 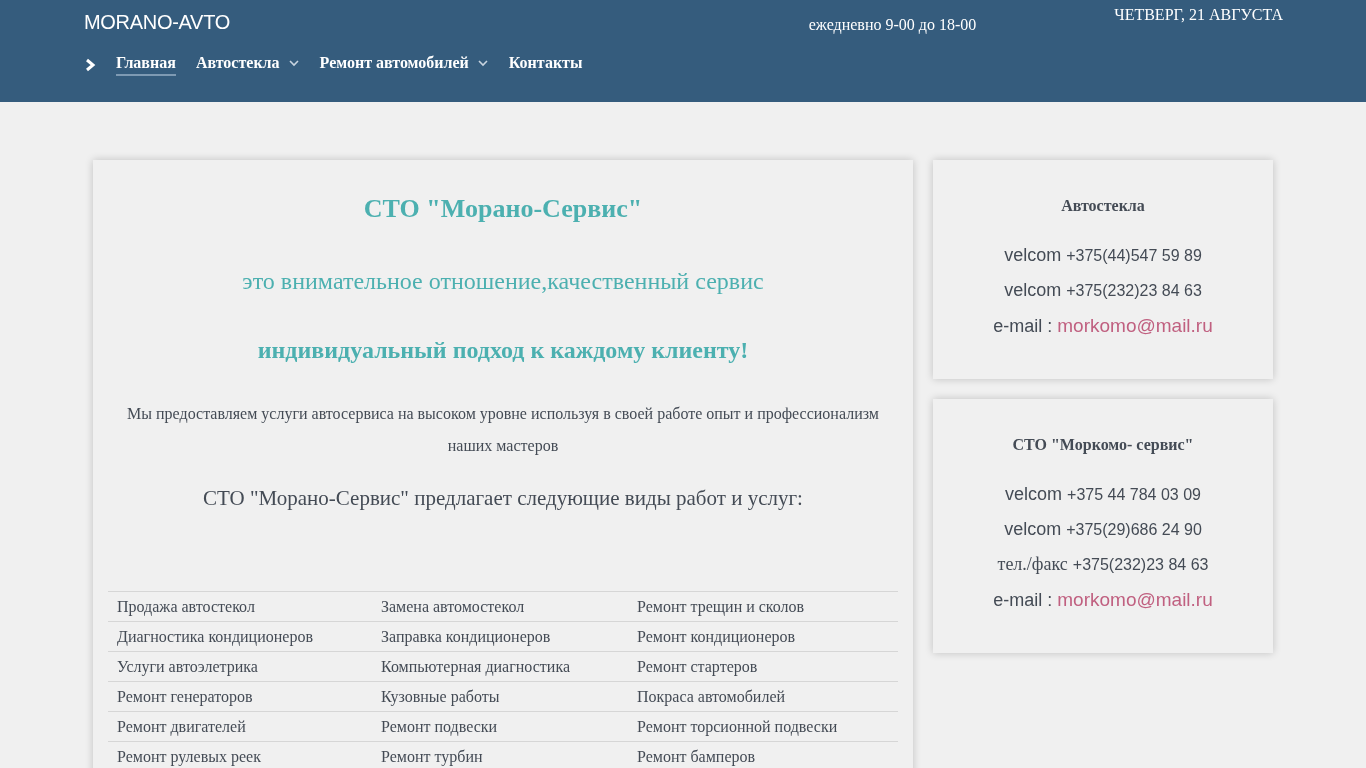 I want to click on card-title: СТО "Моркомо- сервис", so click(x=1103, y=445).